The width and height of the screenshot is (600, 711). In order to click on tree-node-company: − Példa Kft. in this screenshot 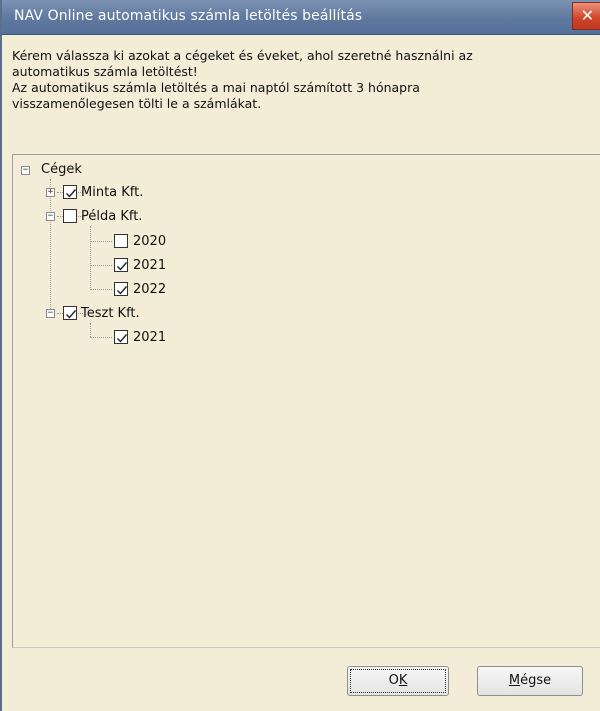, I will do `click(103, 217)`.